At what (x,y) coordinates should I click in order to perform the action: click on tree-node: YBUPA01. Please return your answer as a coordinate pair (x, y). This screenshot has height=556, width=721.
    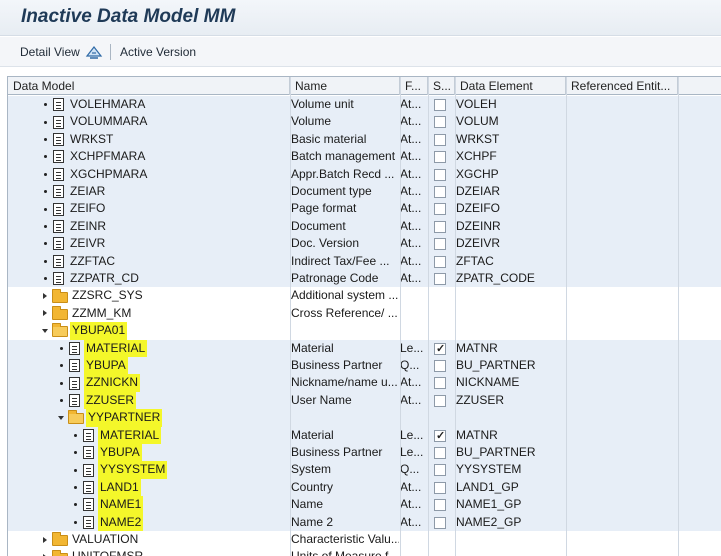
    Looking at the image, I should click on (85, 331).